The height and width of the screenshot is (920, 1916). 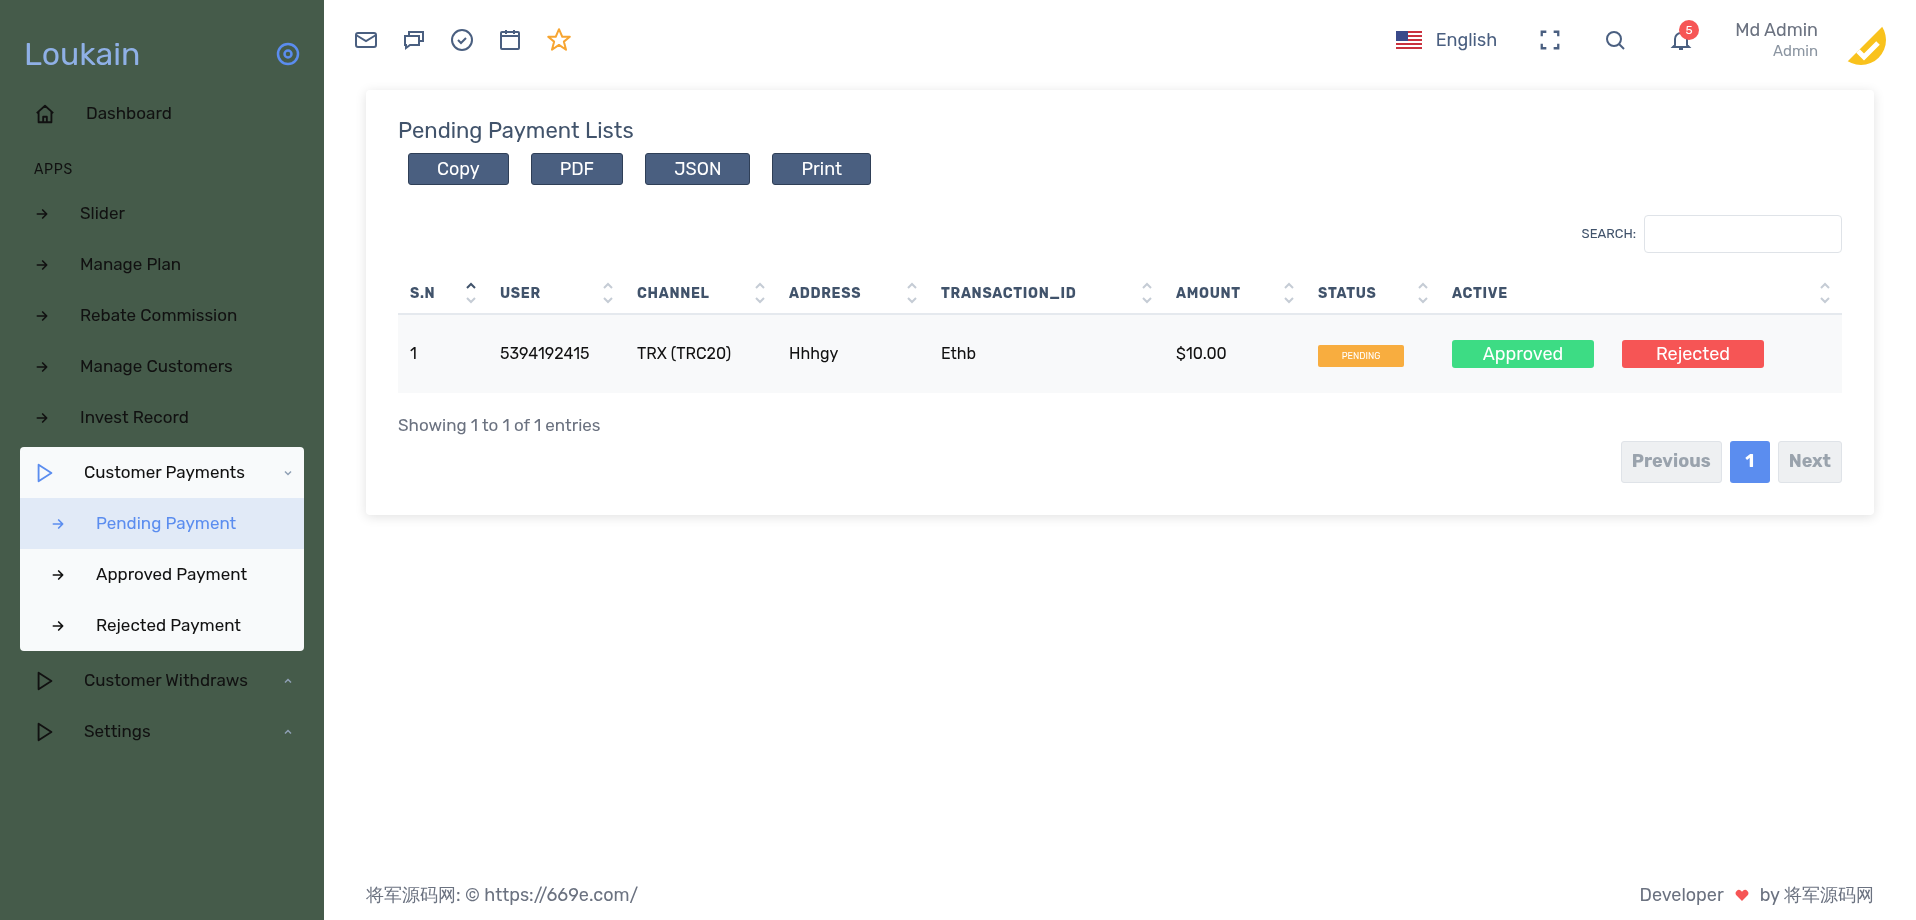 What do you see at coordinates (1816, 895) in the screenshot?
I see `credit-text: by 将军源码网` at bounding box center [1816, 895].